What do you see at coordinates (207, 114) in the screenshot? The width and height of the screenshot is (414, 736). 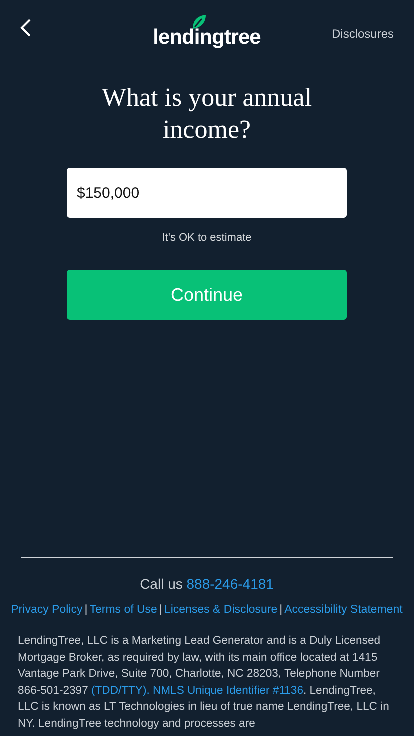 I see `question-heading: What is your annual income?` at bounding box center [207, 114].